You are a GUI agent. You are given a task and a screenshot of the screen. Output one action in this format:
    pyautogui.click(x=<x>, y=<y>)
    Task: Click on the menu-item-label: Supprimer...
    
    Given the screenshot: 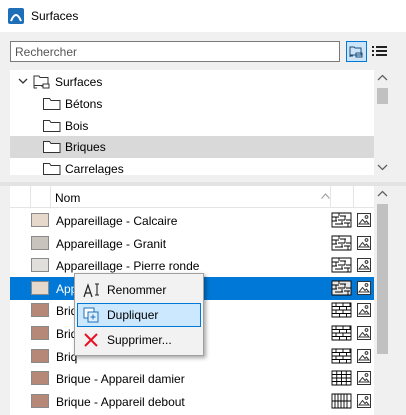 What is the action you would take?
    pyautogui.click(x=139, y=340)
    